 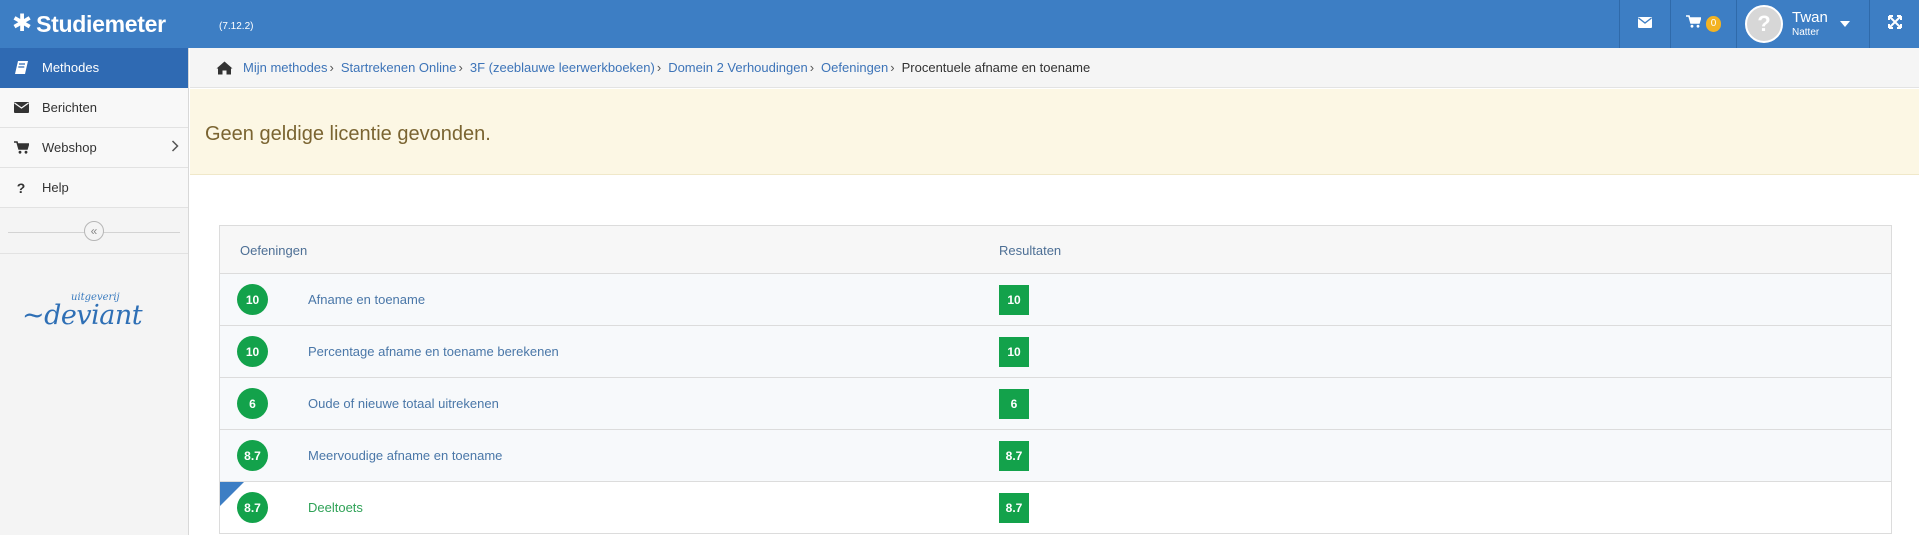 I want to click on result-box: 6, so click(x=1014, y=404).